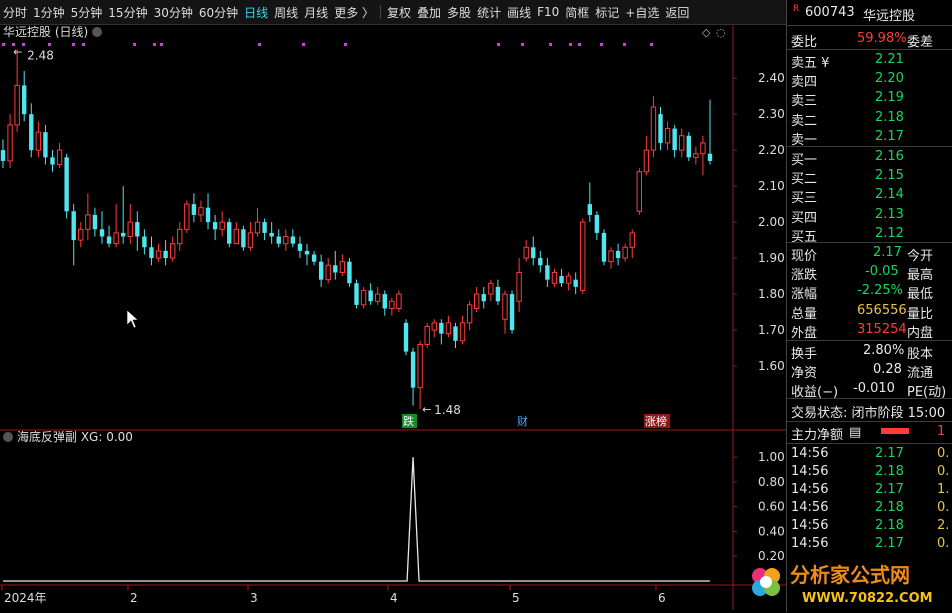 This screenshot has height=613, width=952. Describe the element at coordinates (218, 12) in the screenshot. I see `tab-5: 60分钟` at that location.